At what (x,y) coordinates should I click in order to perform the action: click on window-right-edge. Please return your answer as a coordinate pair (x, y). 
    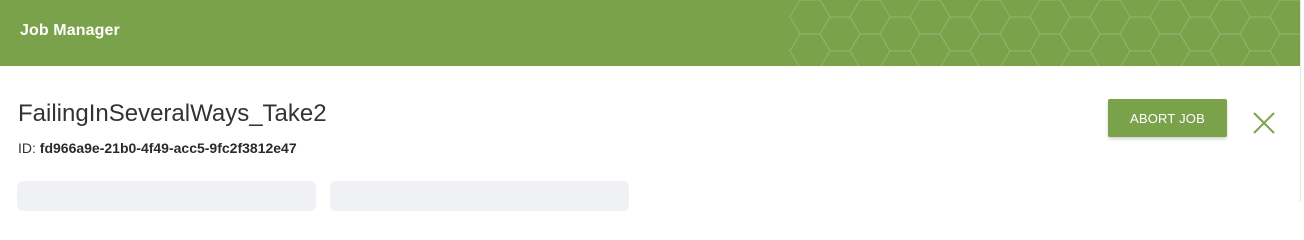
    Looking at the image, I should click on (1302, 101).